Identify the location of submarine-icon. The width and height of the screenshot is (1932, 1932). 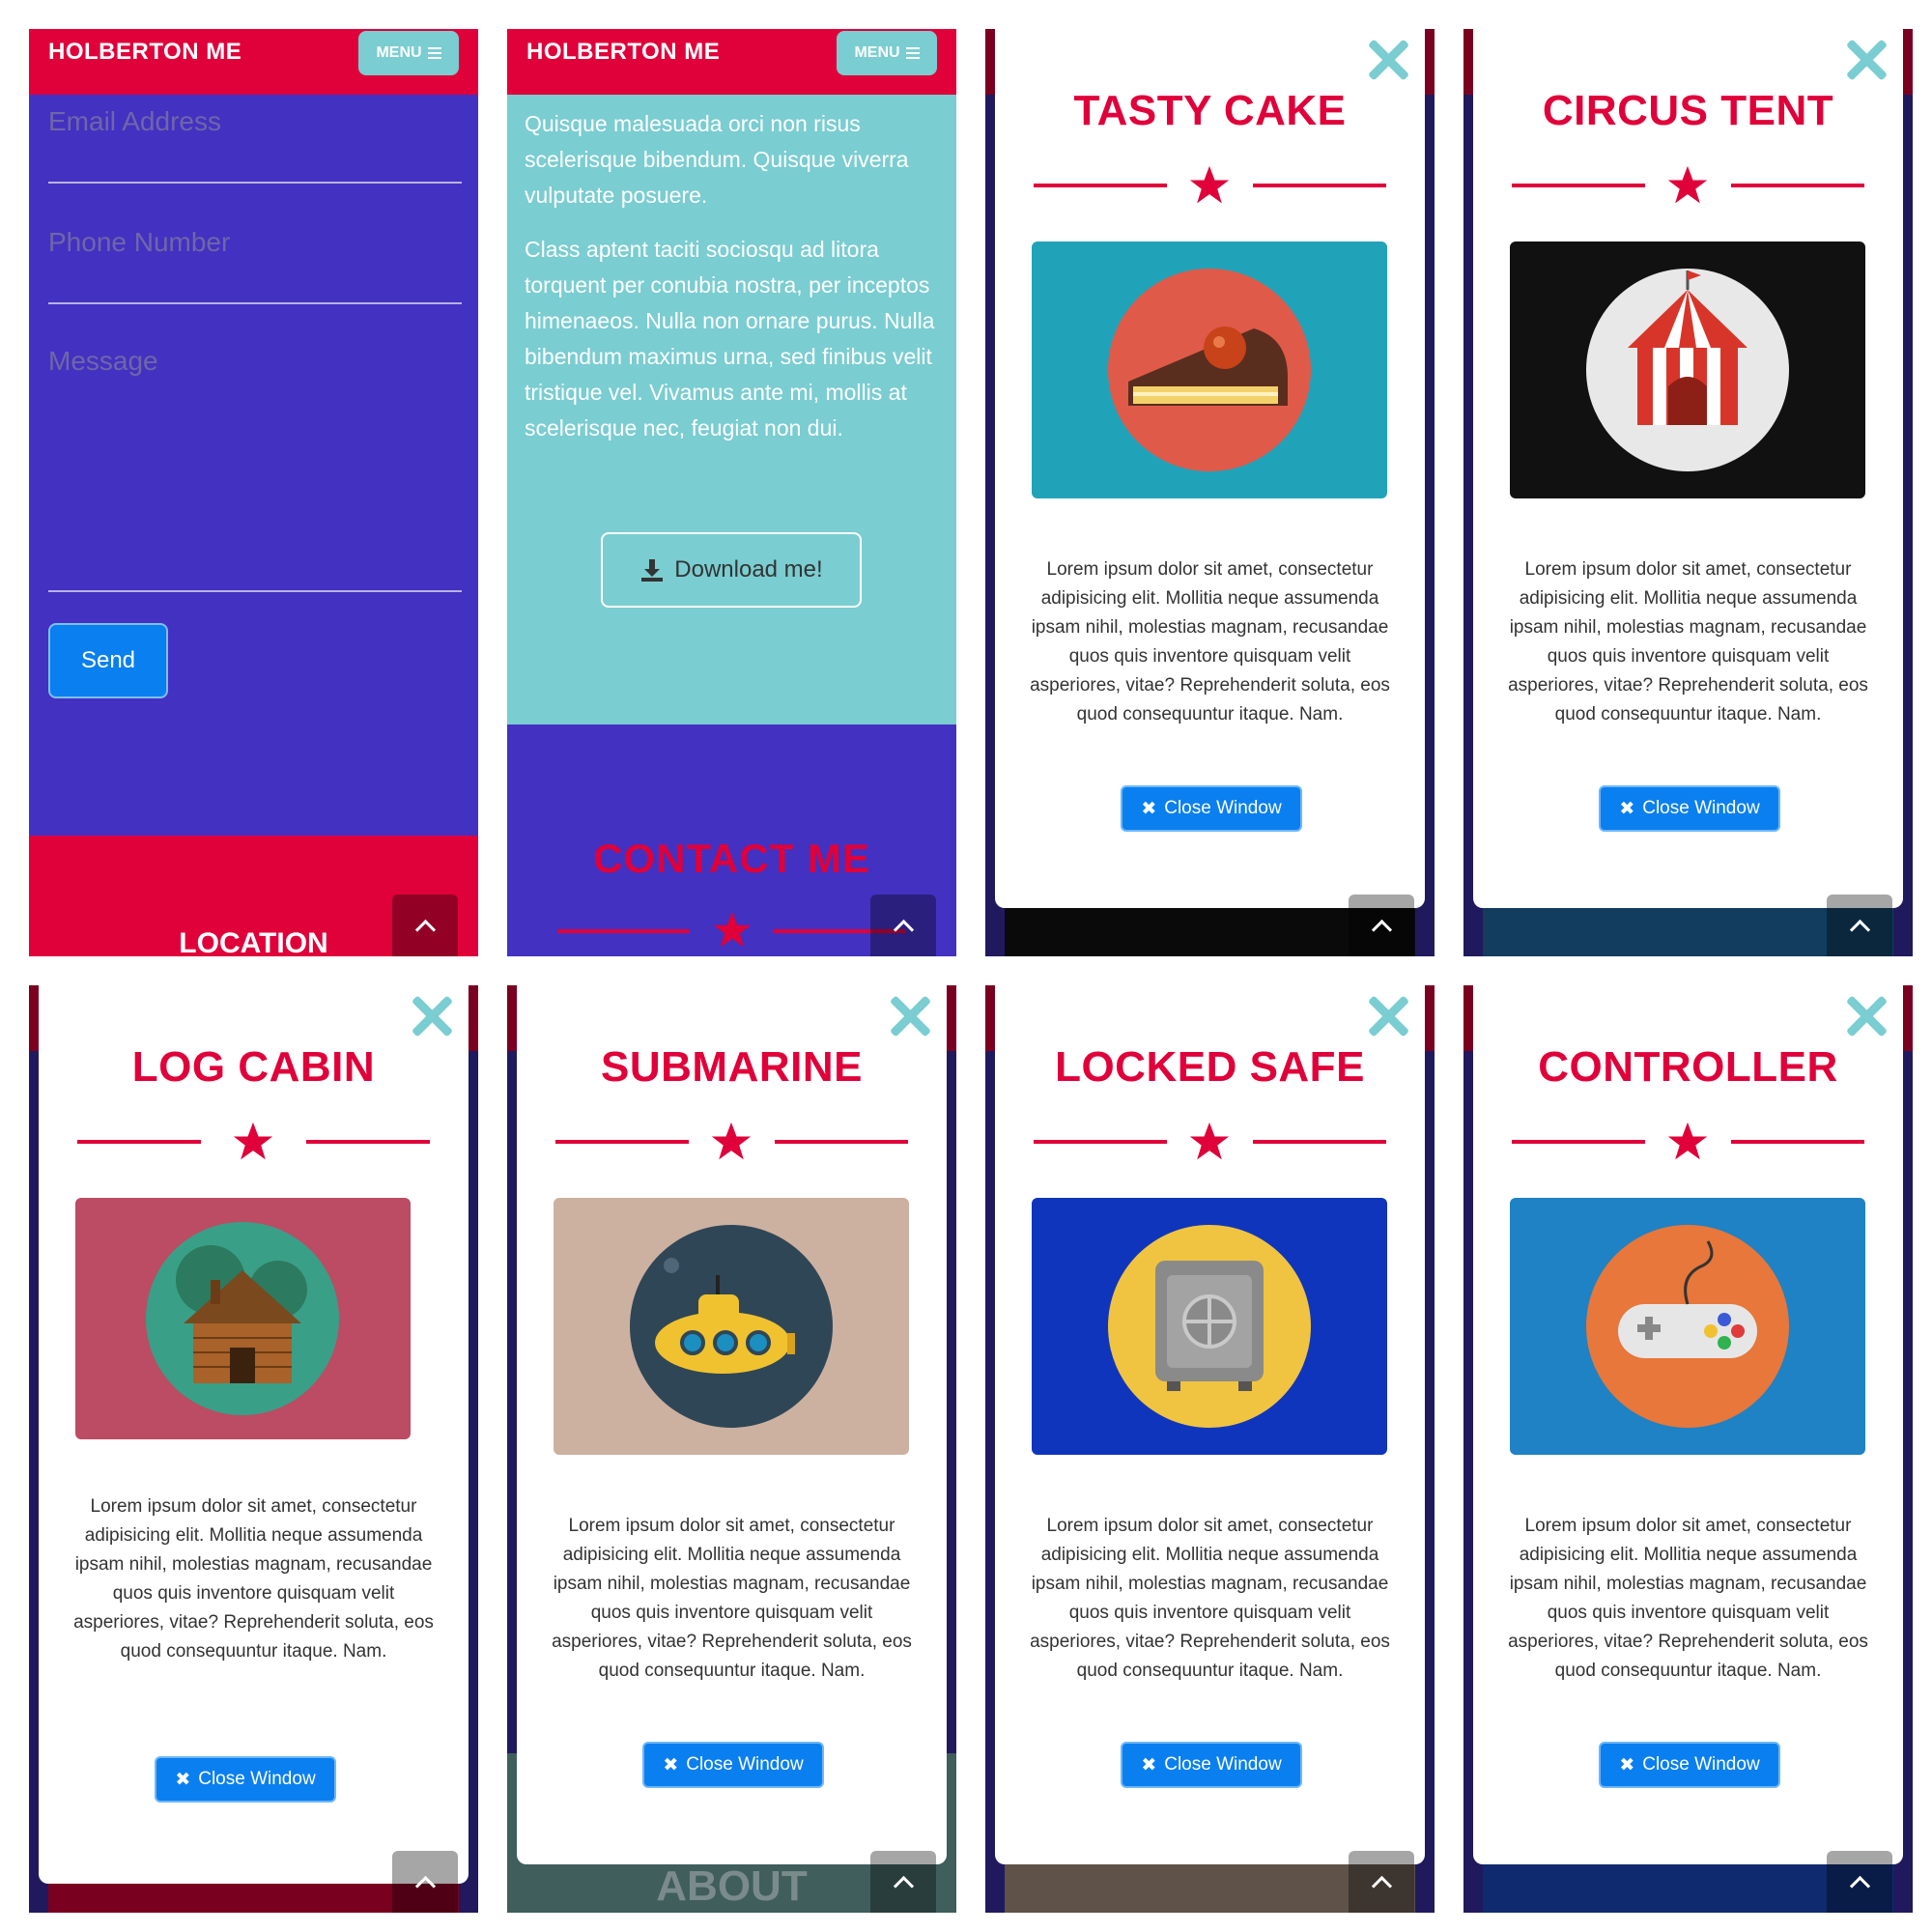
(731, 1326).